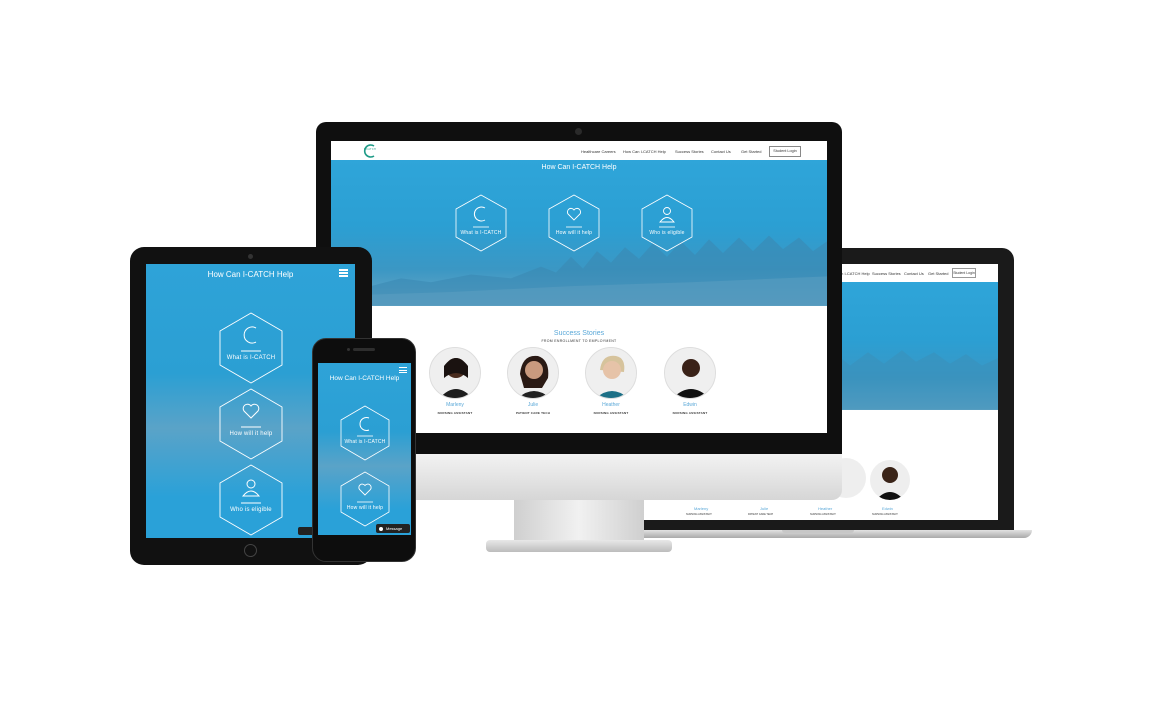 This screenshot has width=1152, height=722. What do you see at coordinates (250, 550) in the screenshot?
I see `home-button` at bounding box center [250, 550].